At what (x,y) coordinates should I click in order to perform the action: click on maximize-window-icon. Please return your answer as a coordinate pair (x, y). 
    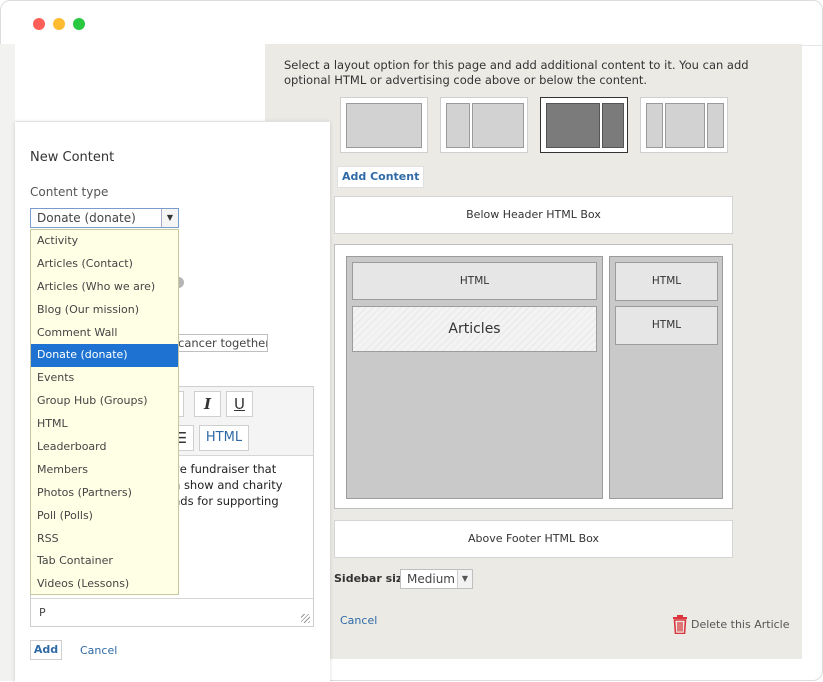
    Looking at the image, I should click on (79, 24).